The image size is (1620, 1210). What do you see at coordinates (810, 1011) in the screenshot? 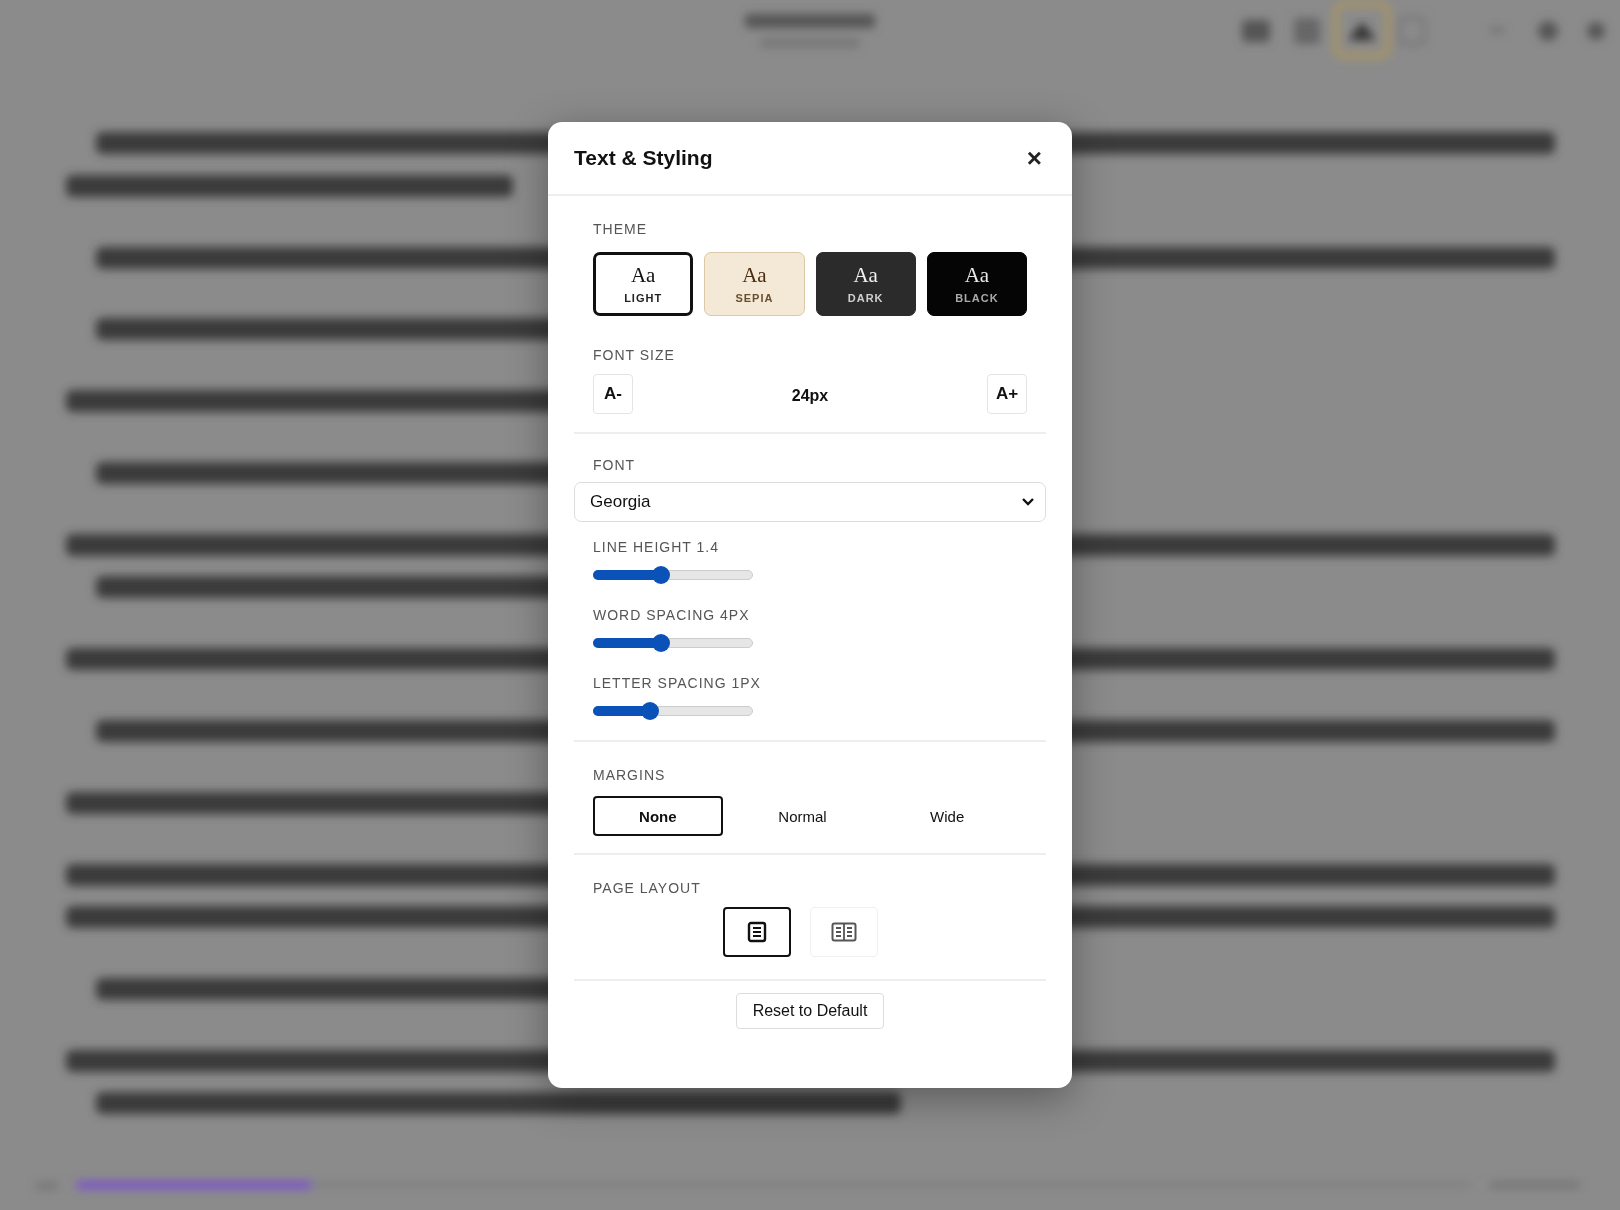
I see `reset-button: Reset to Default` at bounding box center [810, 1011].